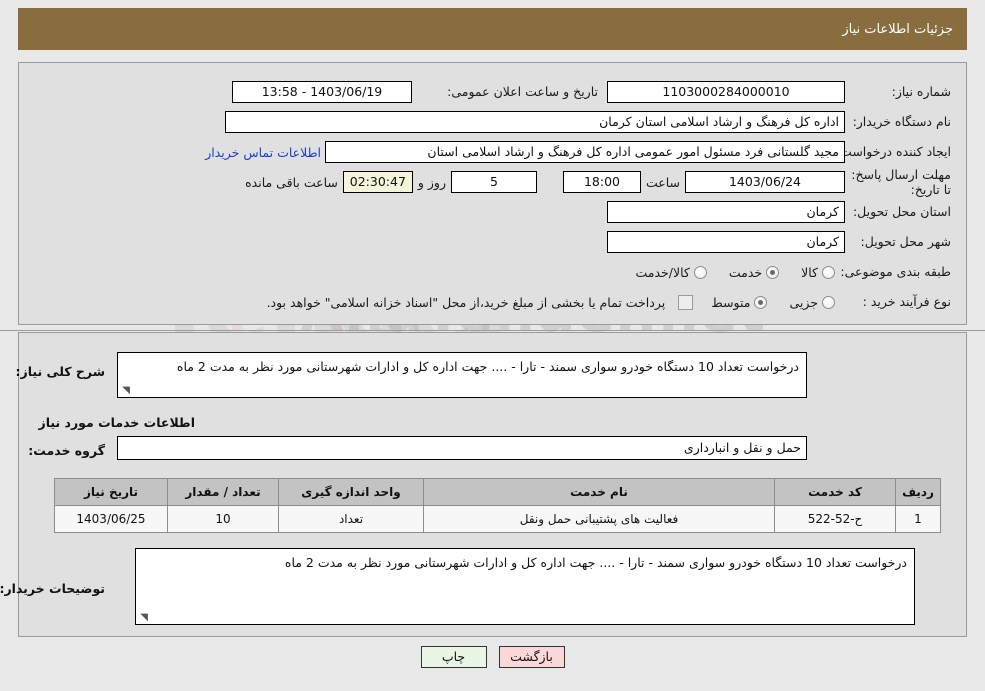  I want to click on need-number-value: 1103000284000010, so click(726, 92).